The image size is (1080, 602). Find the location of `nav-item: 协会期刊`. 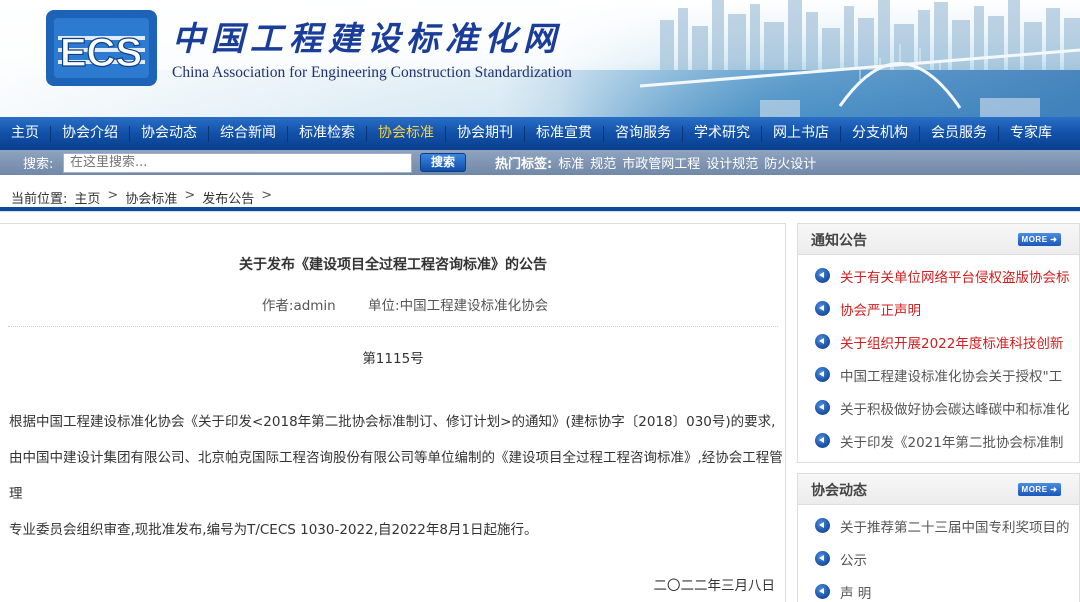

nav-item: 协会期刊 is located at coordinates (485, 133).